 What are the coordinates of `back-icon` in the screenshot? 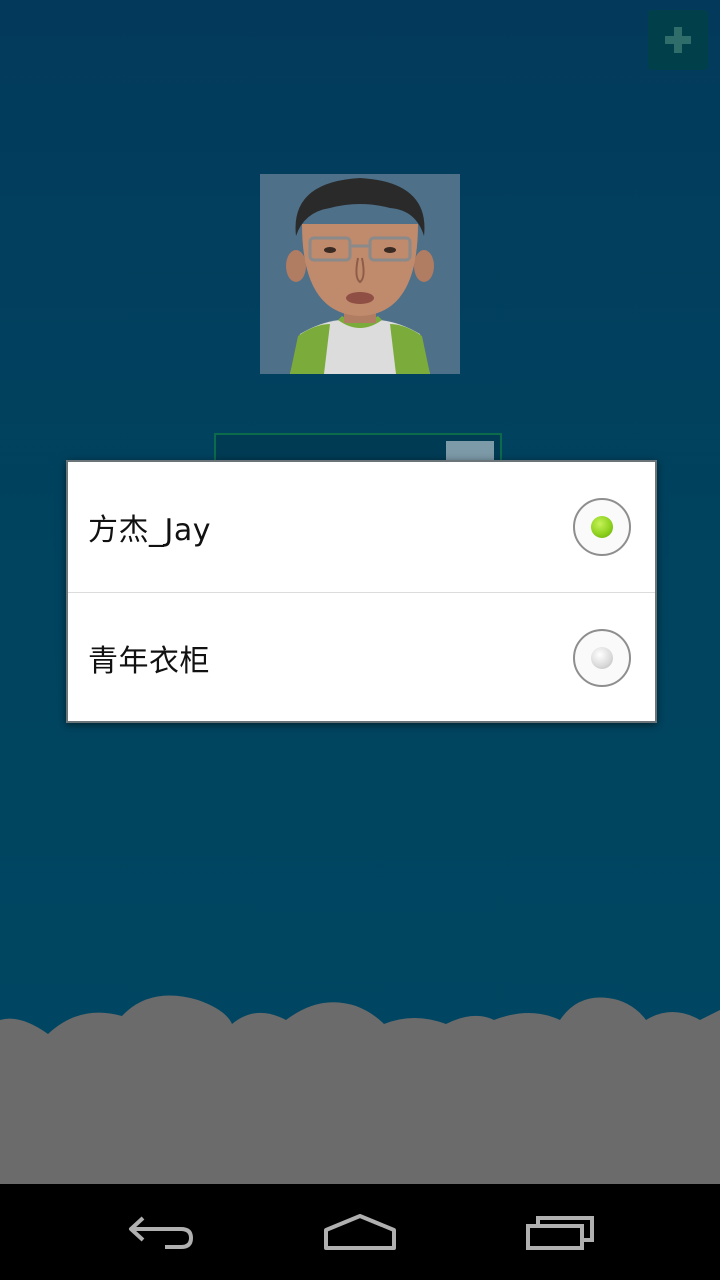 It's located at (161, 1232).